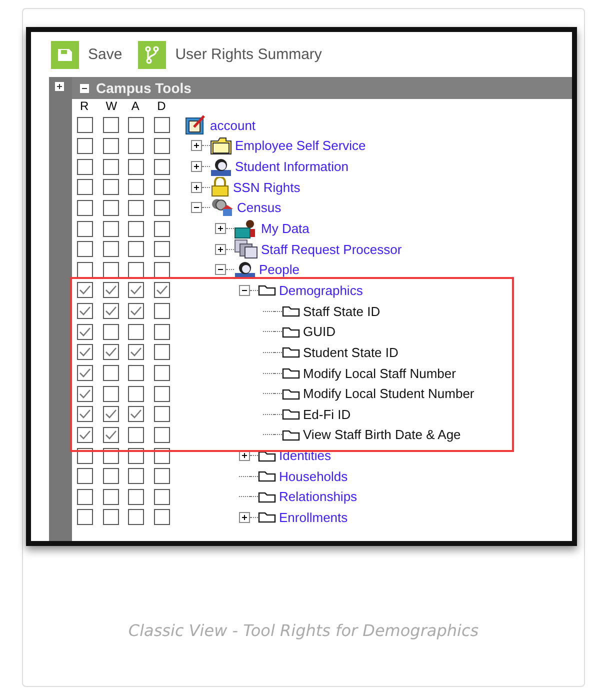  Describe the element at coordinates (382, 434) in the screenshot. I see `tree-item: View Staff Birth Date & Age` at that location.